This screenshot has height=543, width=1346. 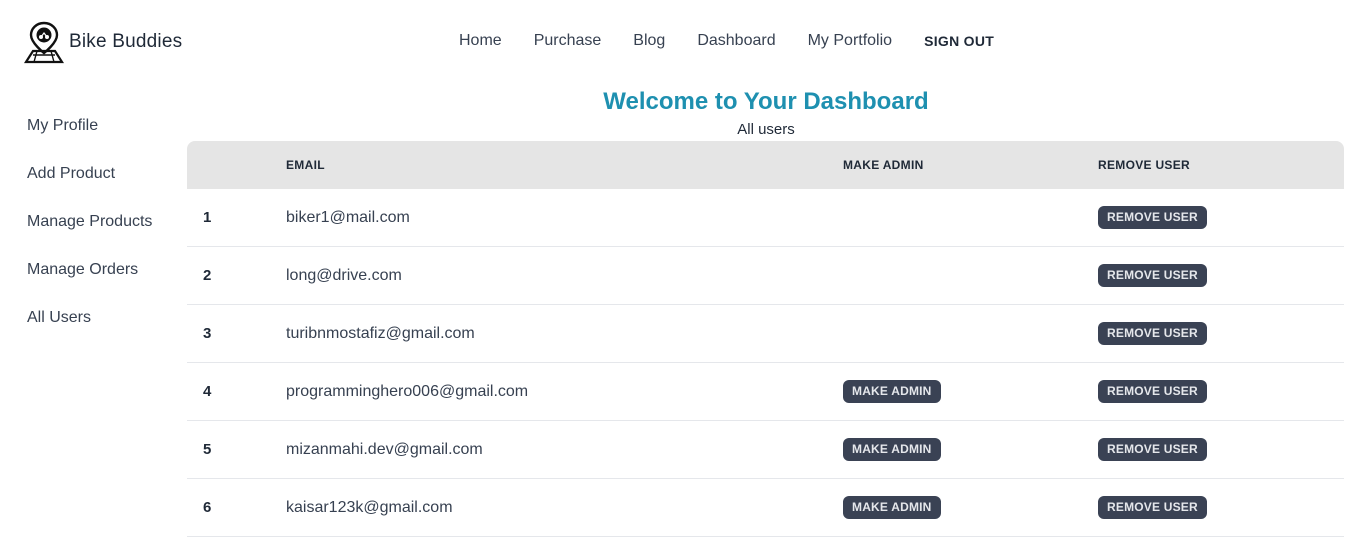 I want to click on brand-name: Bike Buddies, so click(x=126, y=41).